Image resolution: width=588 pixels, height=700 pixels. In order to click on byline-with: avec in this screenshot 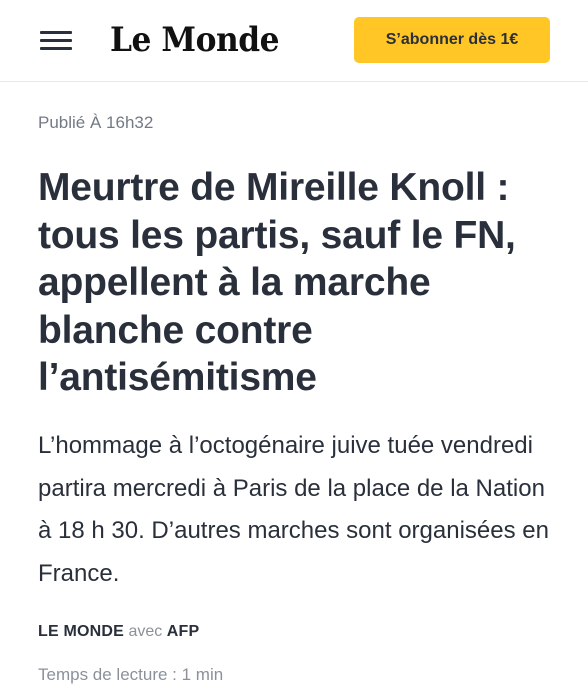, I will do `click(145, 631)`.